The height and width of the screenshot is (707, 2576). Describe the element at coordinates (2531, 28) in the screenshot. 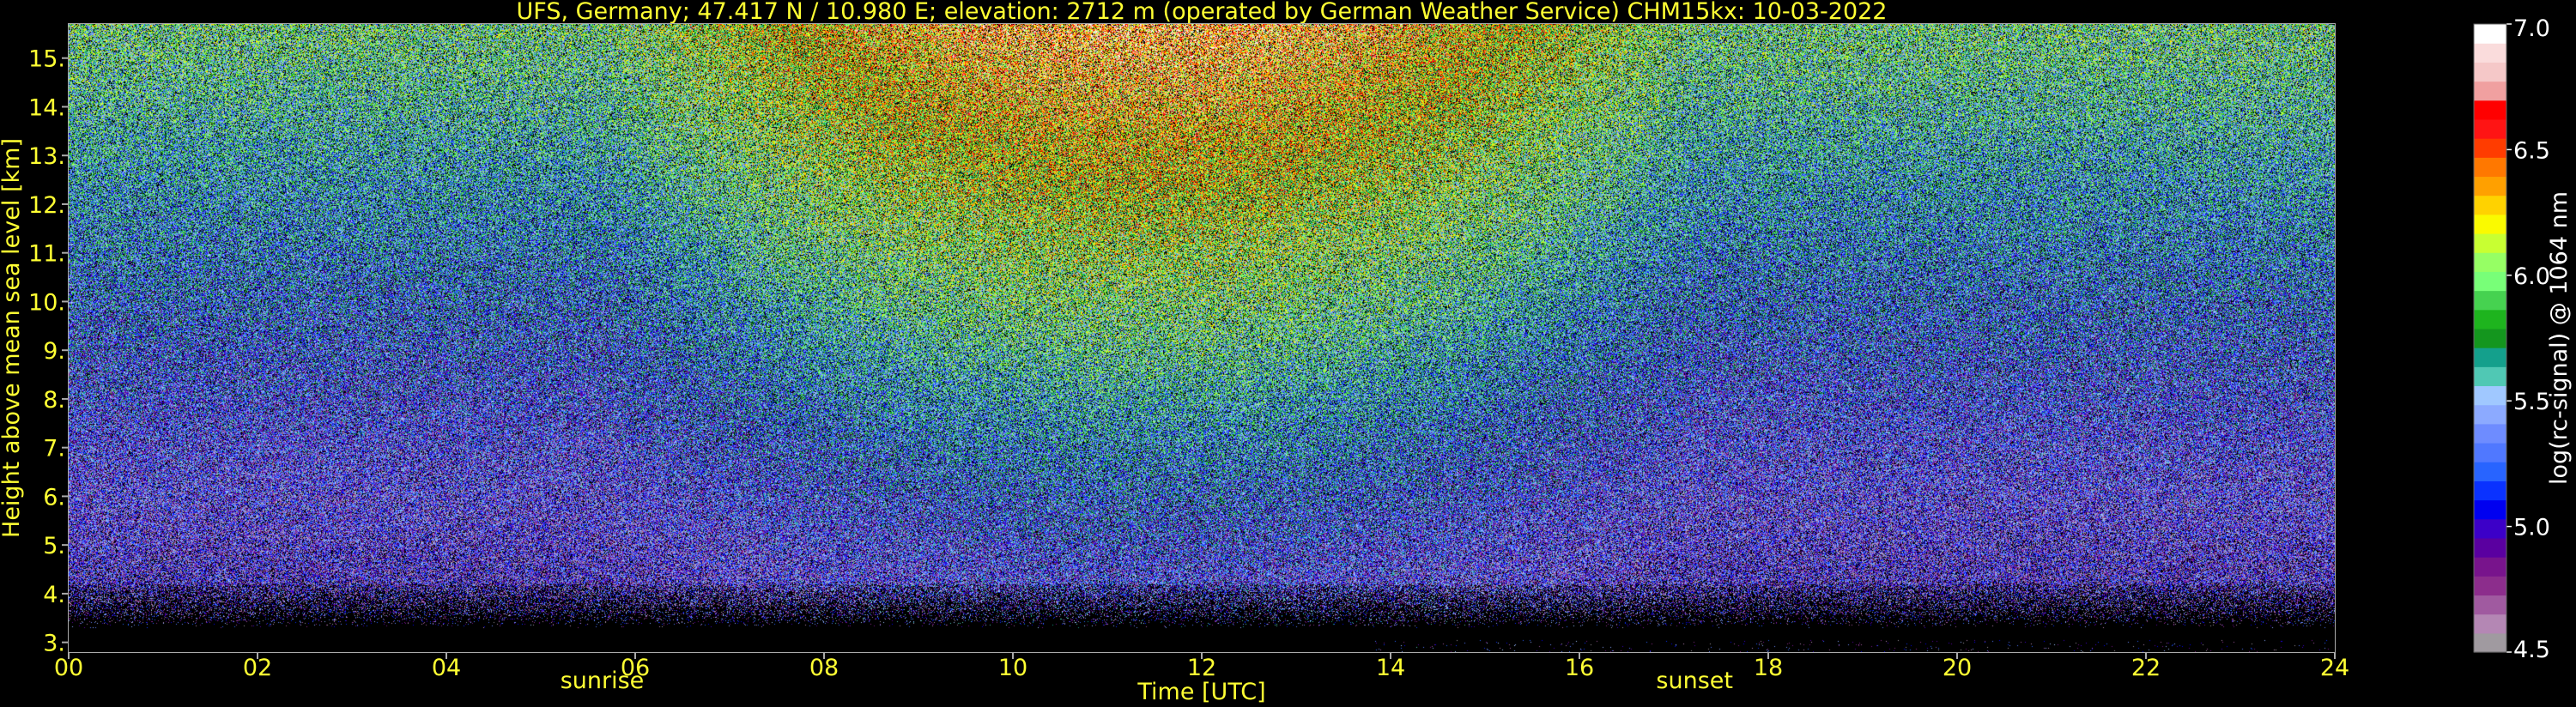

I see `colorbar-tick-label: 7.0` at that location.